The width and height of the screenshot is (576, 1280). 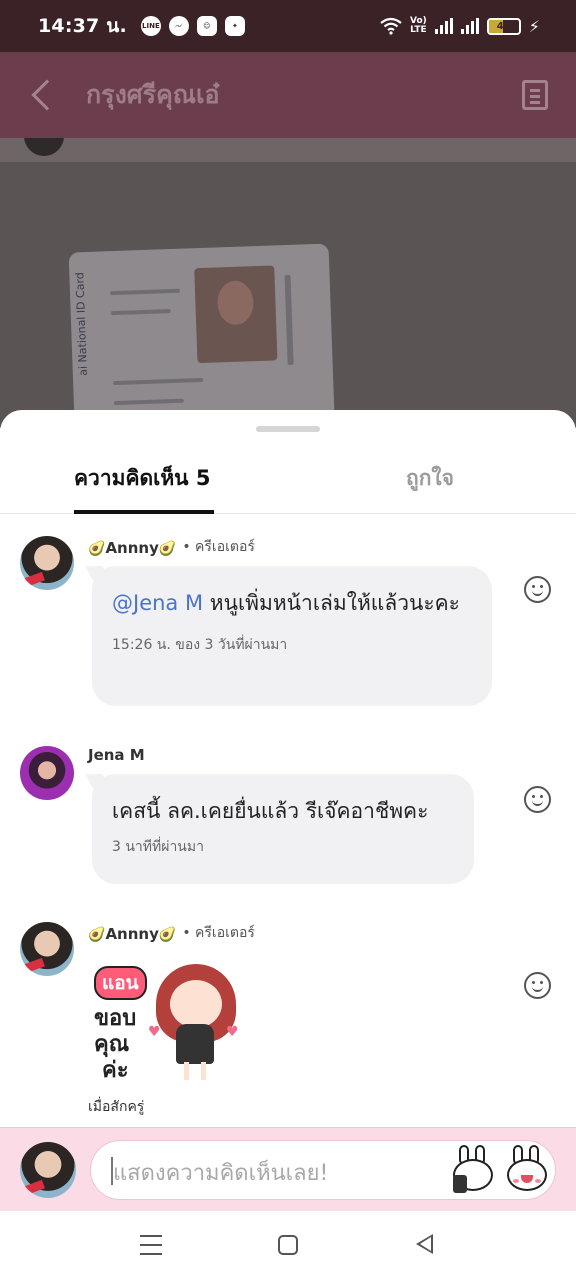 I want to click on sheet-drag-handle, so click(x=288, y=429).